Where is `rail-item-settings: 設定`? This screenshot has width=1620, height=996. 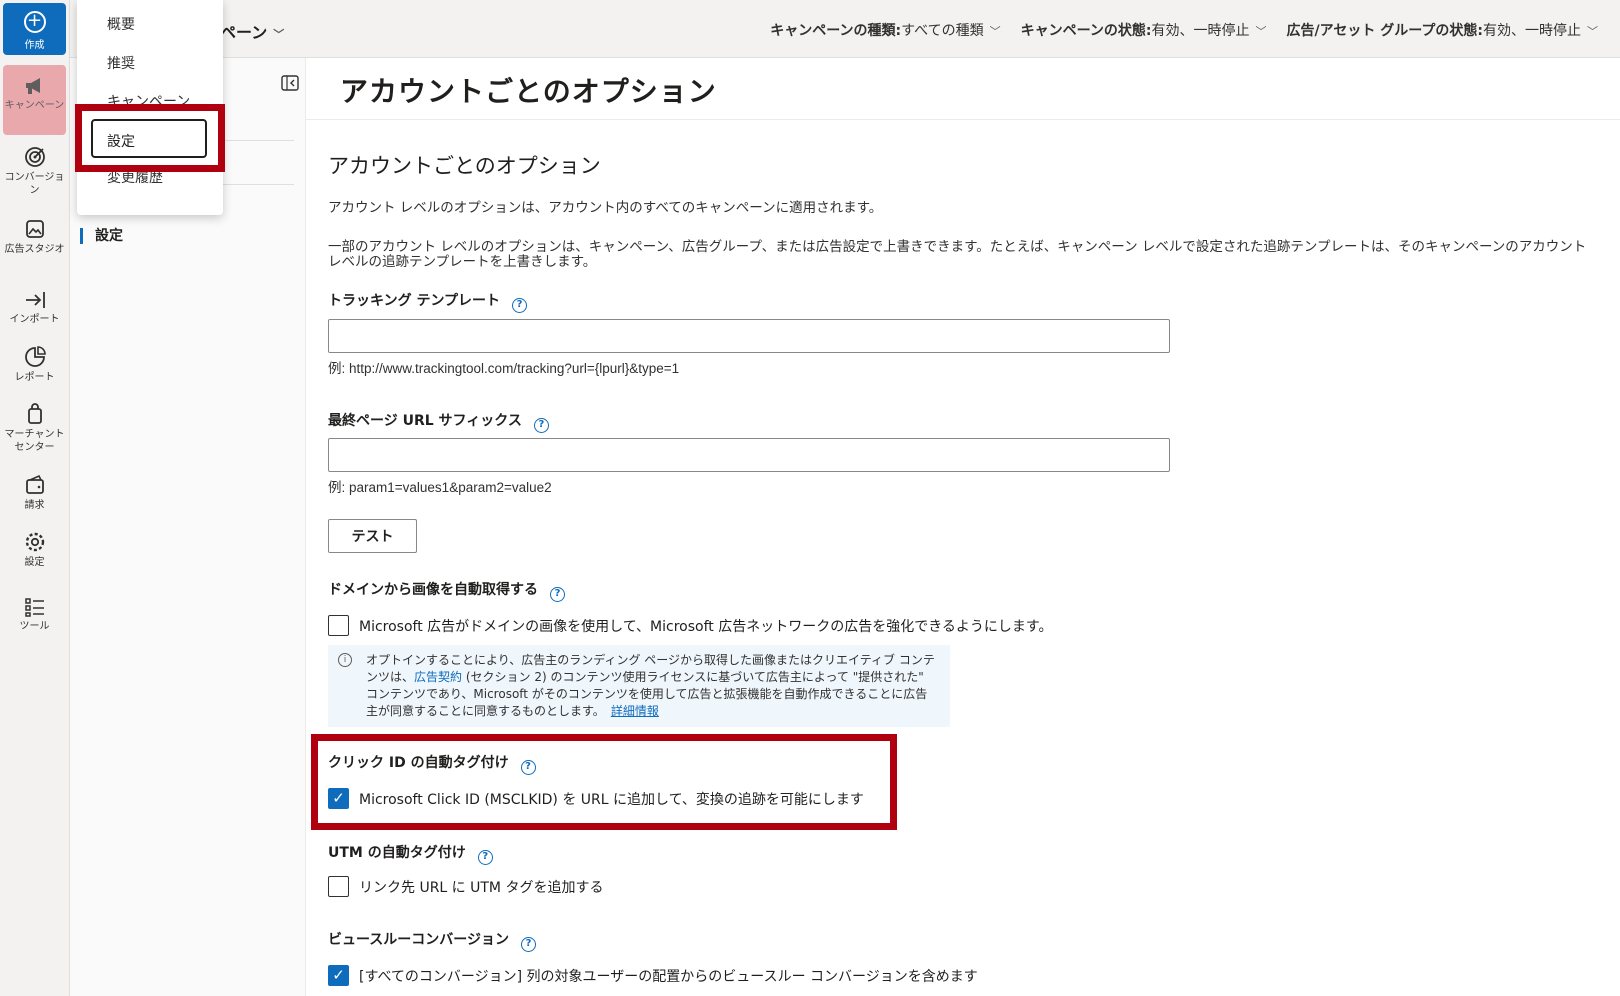
rail-item-settings: 設定 is located at coordinates (34, 549).